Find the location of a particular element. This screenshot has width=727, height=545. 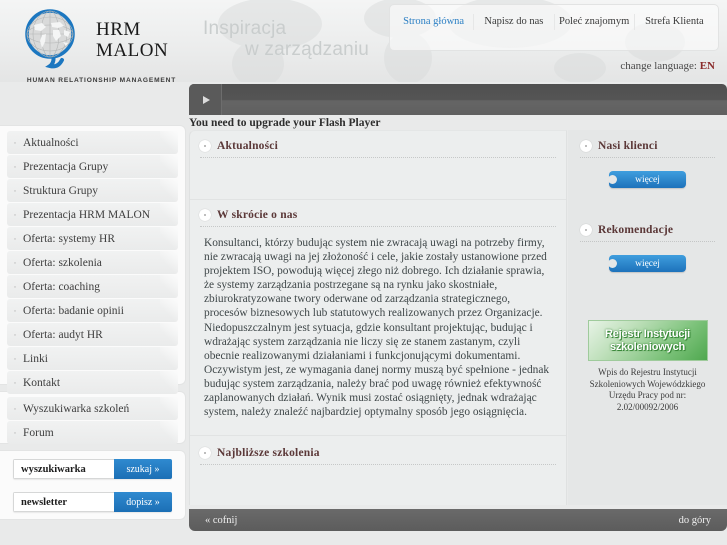

globe-icon is located at coordinates (53, 40).